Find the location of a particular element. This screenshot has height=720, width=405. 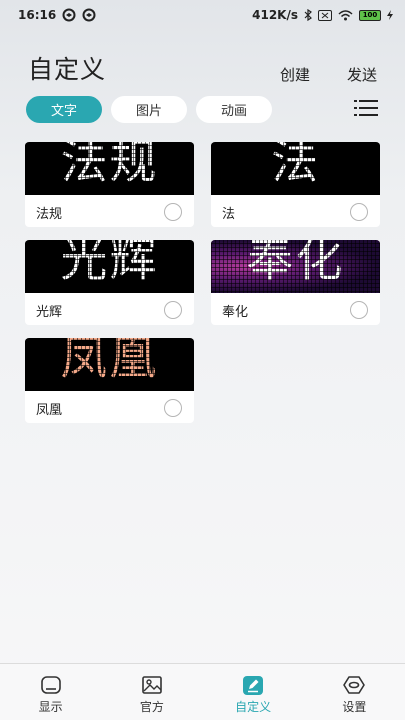

card-label: 法 is located at coordinates (229, 214).